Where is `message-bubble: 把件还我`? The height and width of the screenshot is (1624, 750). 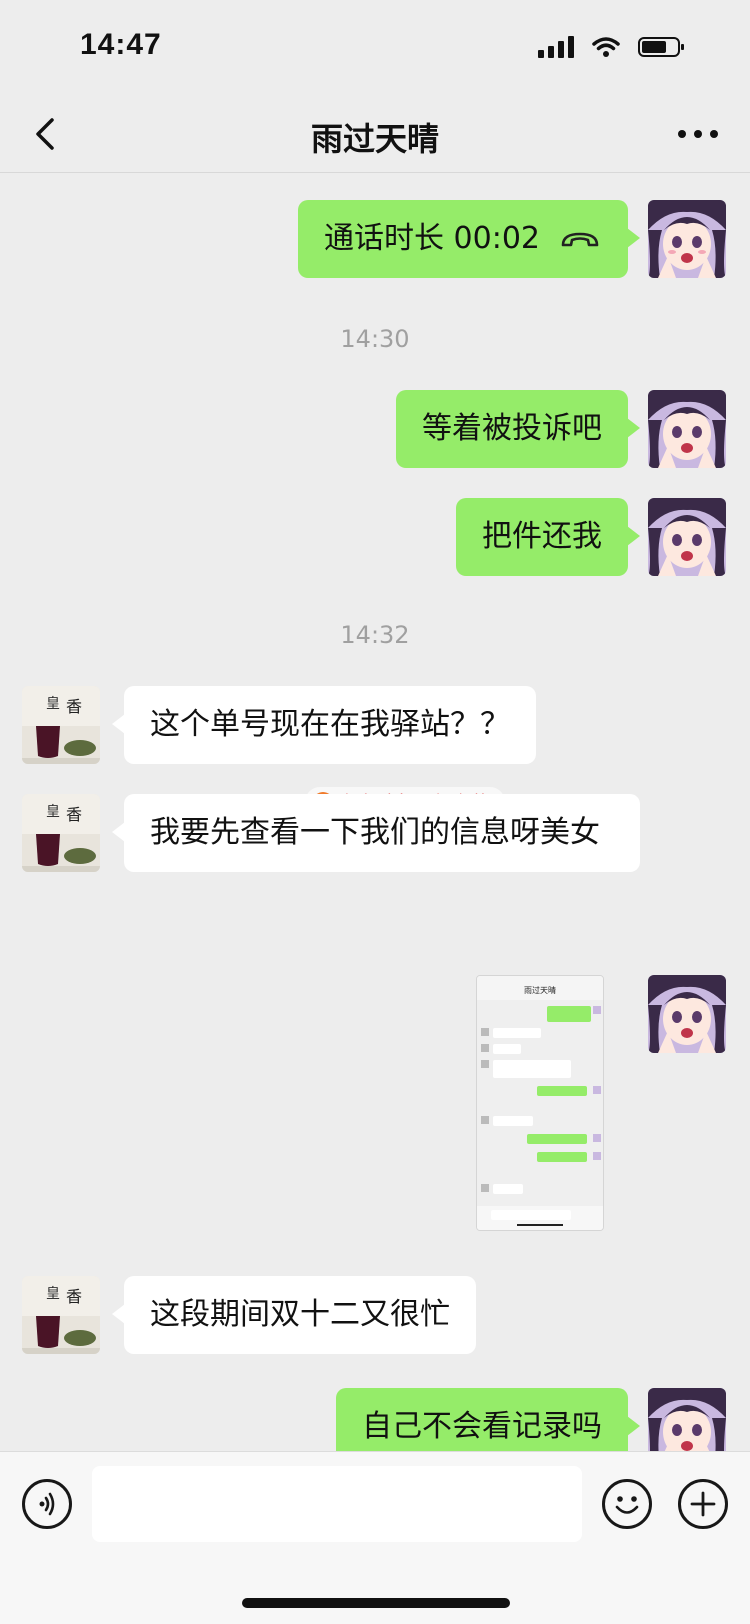
message-bubble: 把件还我 is located at coordinates (548, 537).